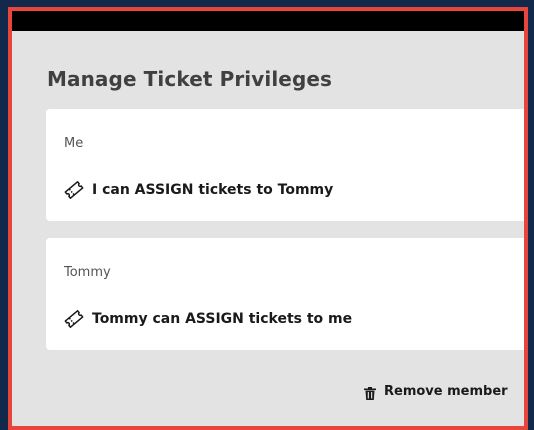 This screenshot has width=534, height=430. I want to click on remove-member-label: Remove member, so click(446, 391).